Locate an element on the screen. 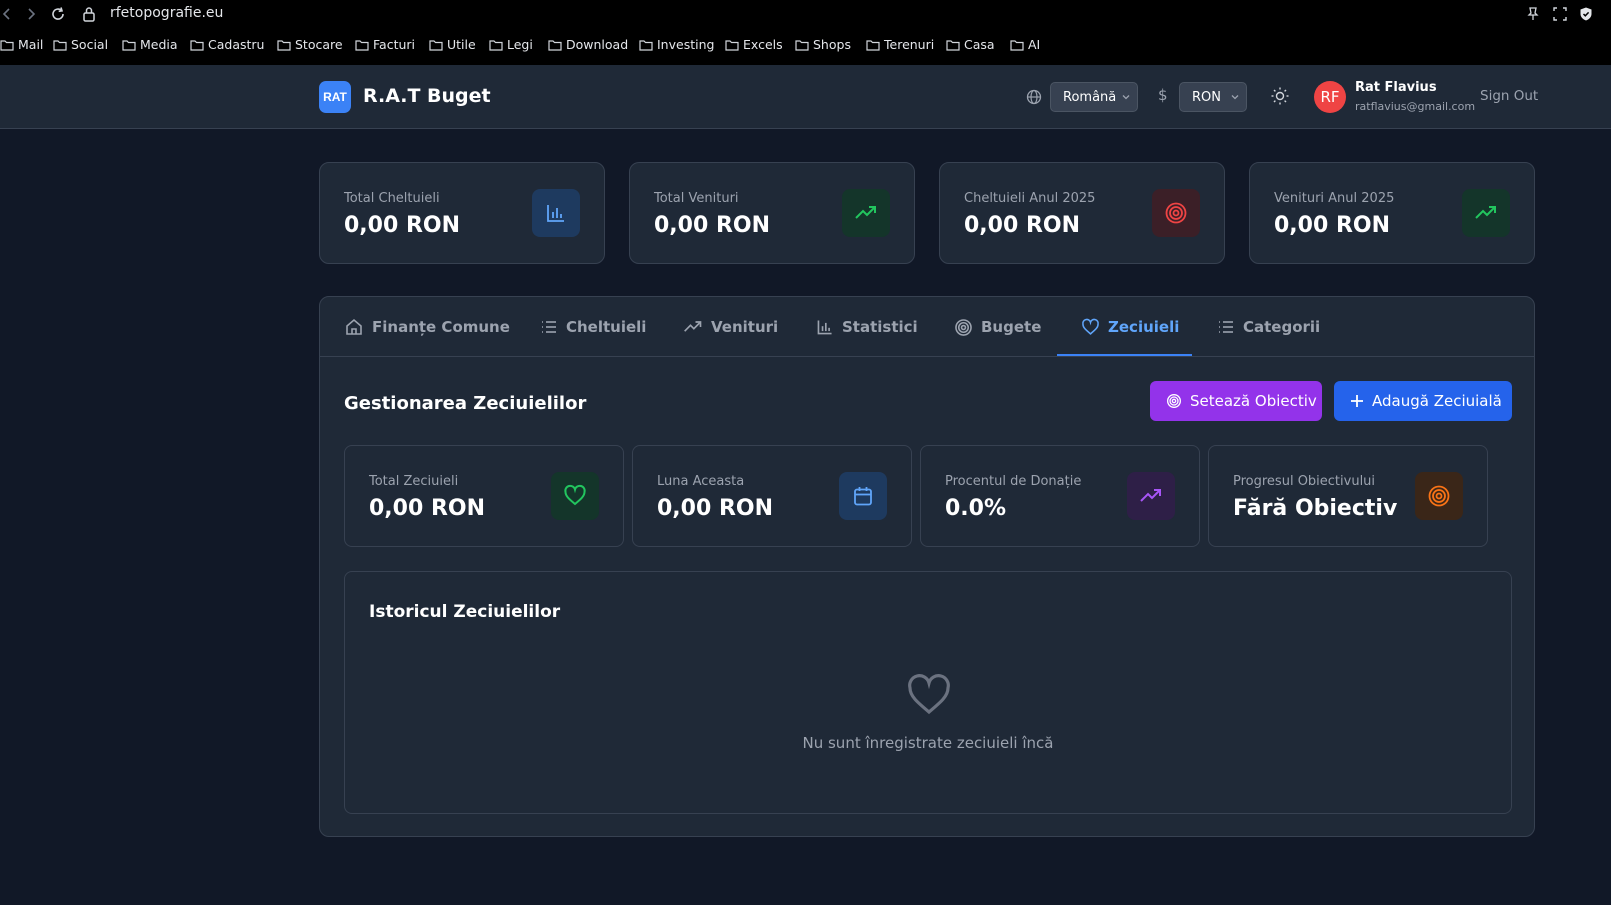 The image size is (1611, 905). url-text: rfetopografie.eu is located at coordinates (166, 13).